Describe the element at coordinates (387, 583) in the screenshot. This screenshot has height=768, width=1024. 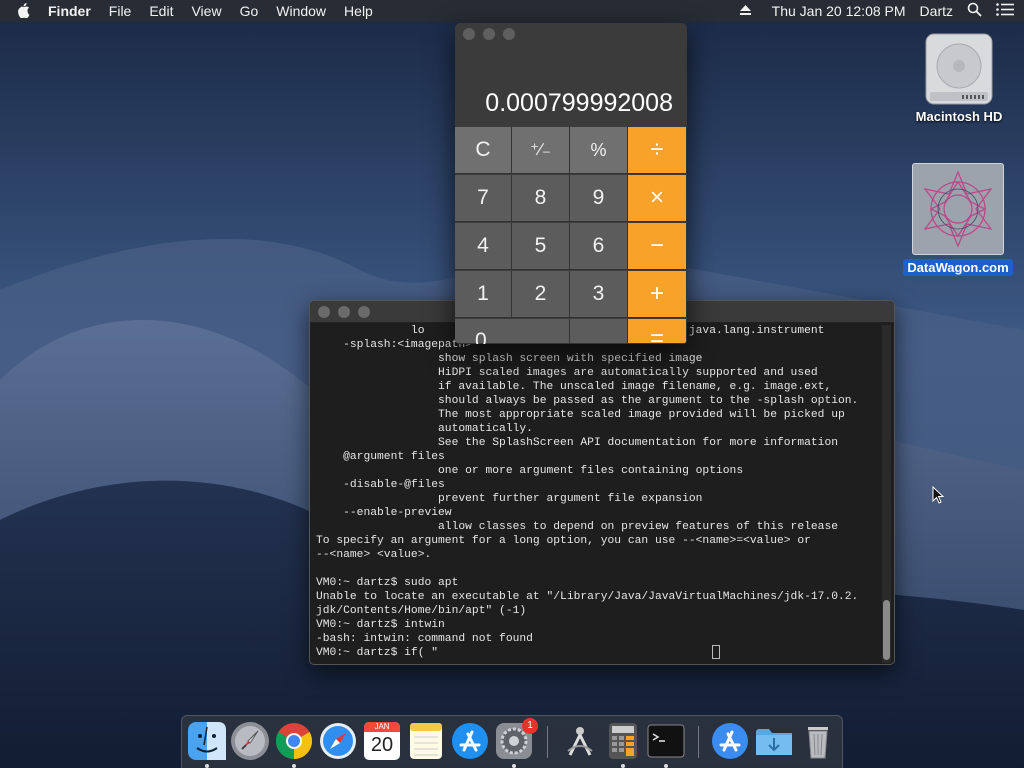
I see `terminal-line: VM0:~ dartz$ sudo apt` at that location.